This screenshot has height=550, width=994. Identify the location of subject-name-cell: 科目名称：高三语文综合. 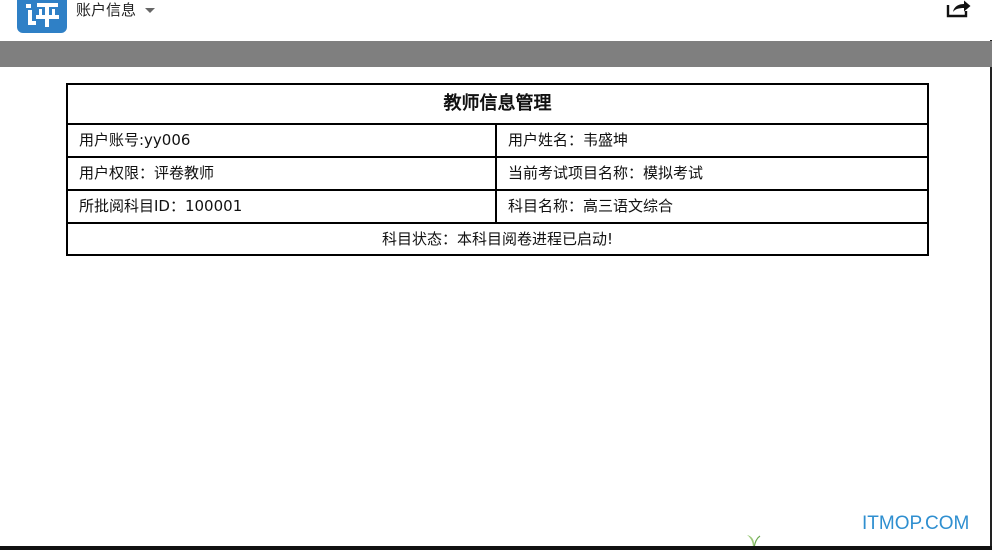
(712, 206).